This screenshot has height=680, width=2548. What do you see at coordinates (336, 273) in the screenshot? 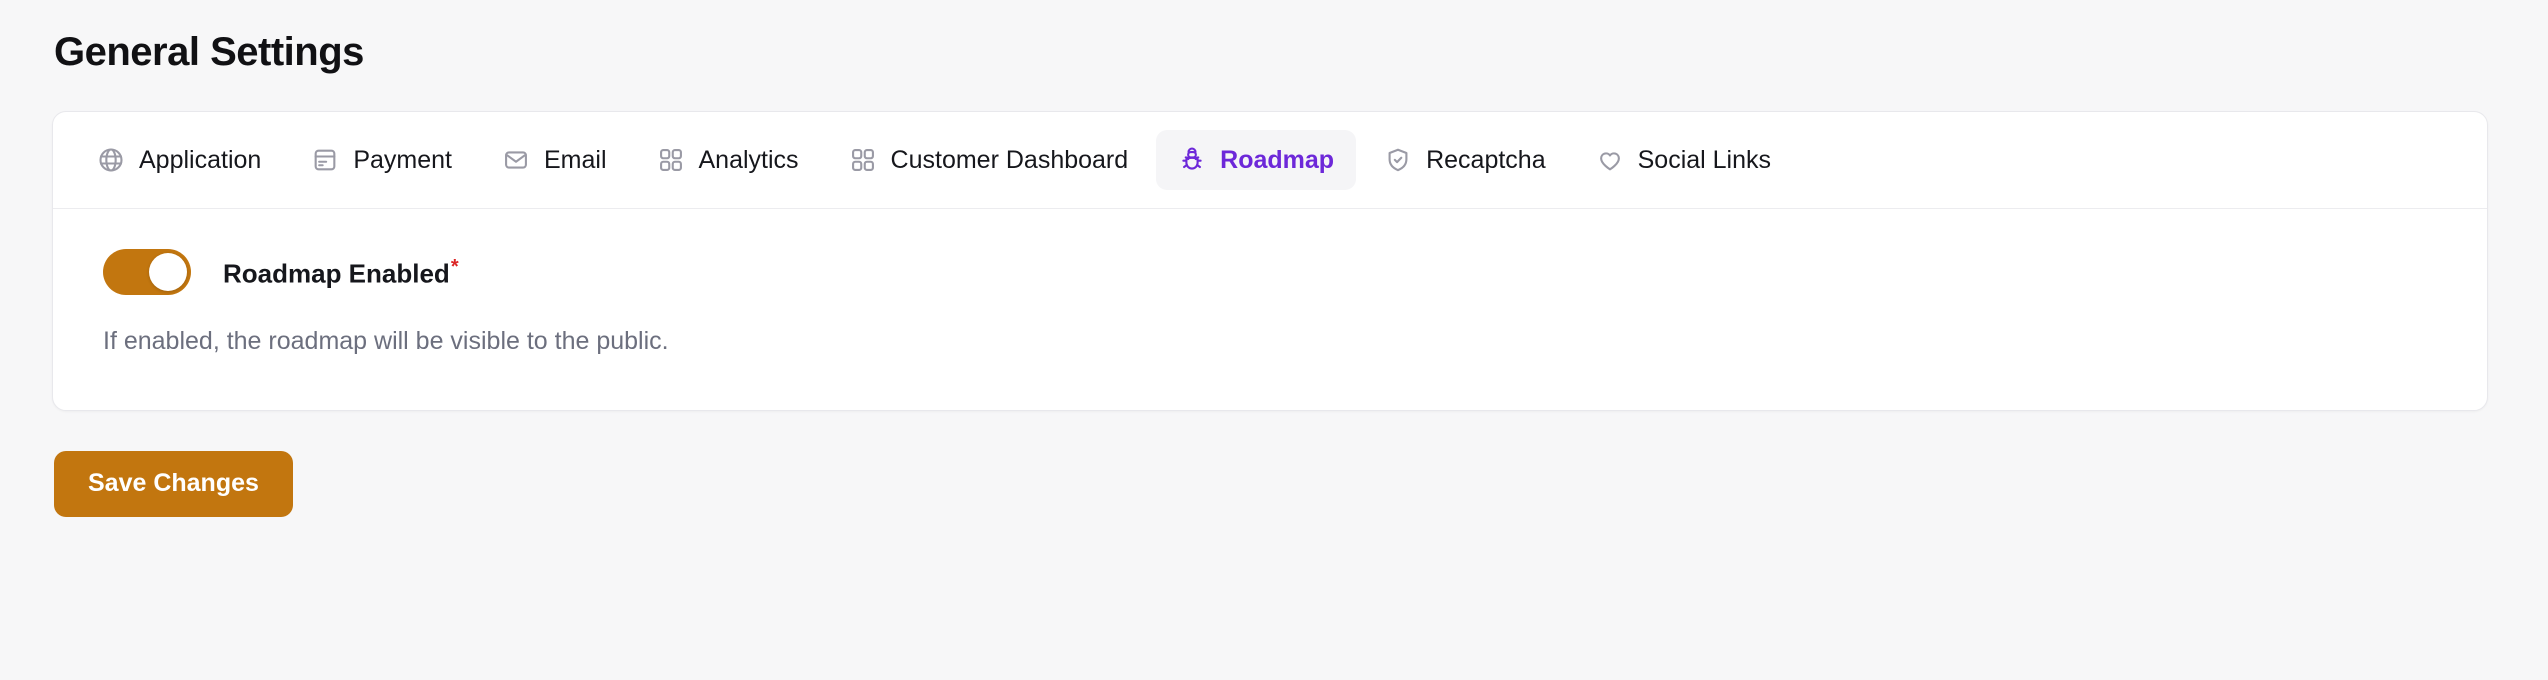
I see `toggle-label-text: Roadmap Enabled` at bounding box center [336, 273].